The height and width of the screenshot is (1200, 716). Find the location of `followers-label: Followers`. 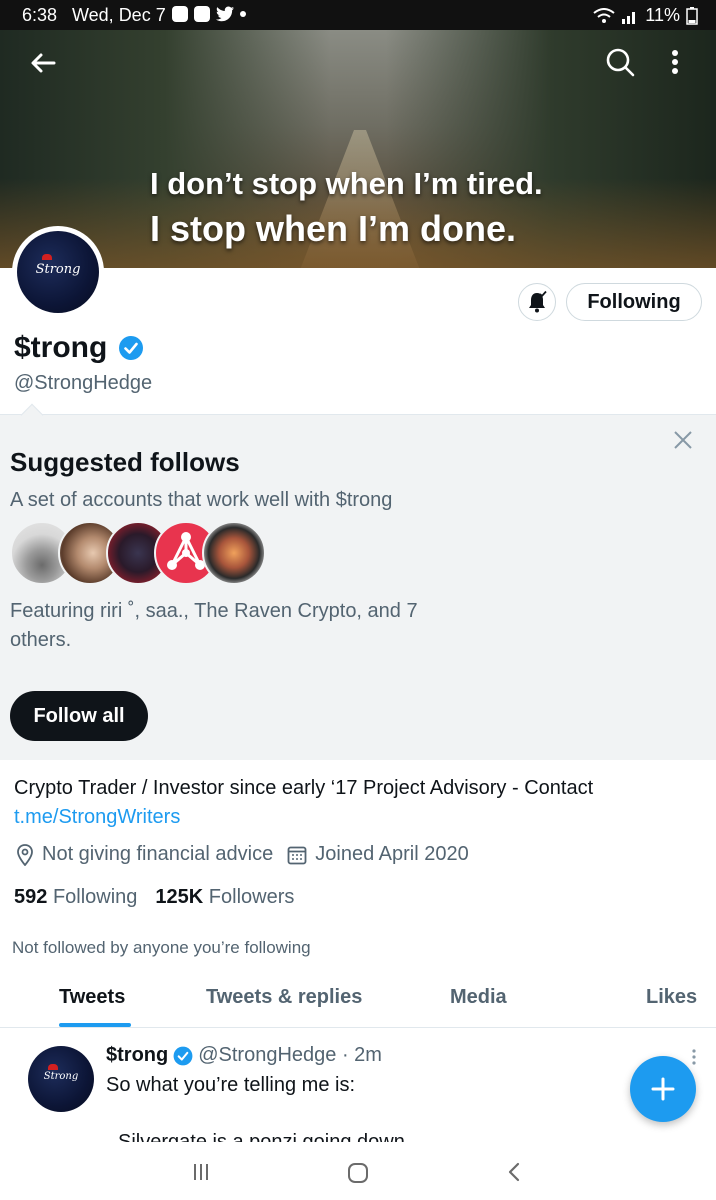

followers-label: Followers is located at coordinates (251, 897).